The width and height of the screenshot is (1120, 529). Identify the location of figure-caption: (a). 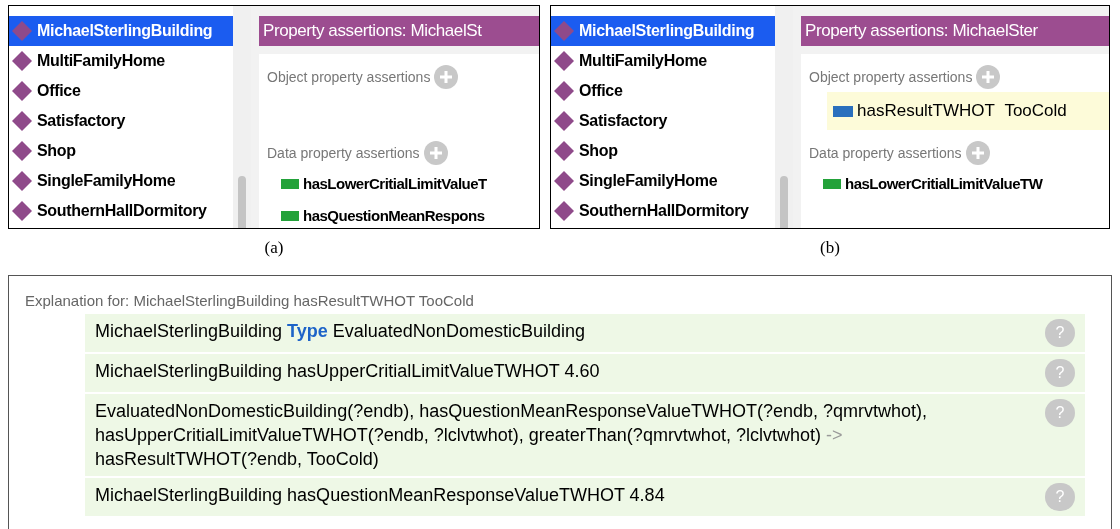
(274, 248).